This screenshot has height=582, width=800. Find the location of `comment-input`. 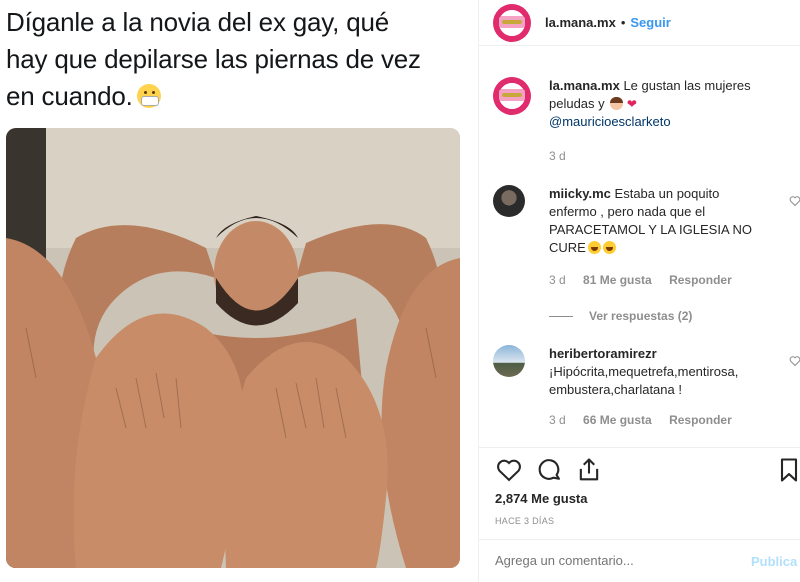

comment-input is located at coordinates (610, 560).